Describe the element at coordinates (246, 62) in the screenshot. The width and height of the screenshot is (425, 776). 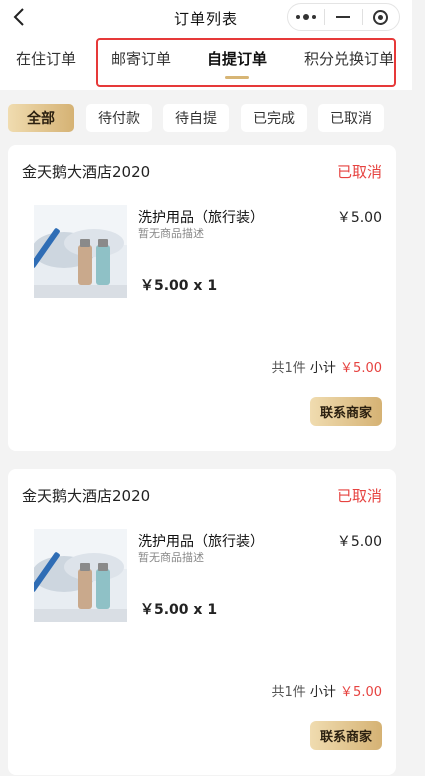
I see `annotation-highlight-box` at that location.